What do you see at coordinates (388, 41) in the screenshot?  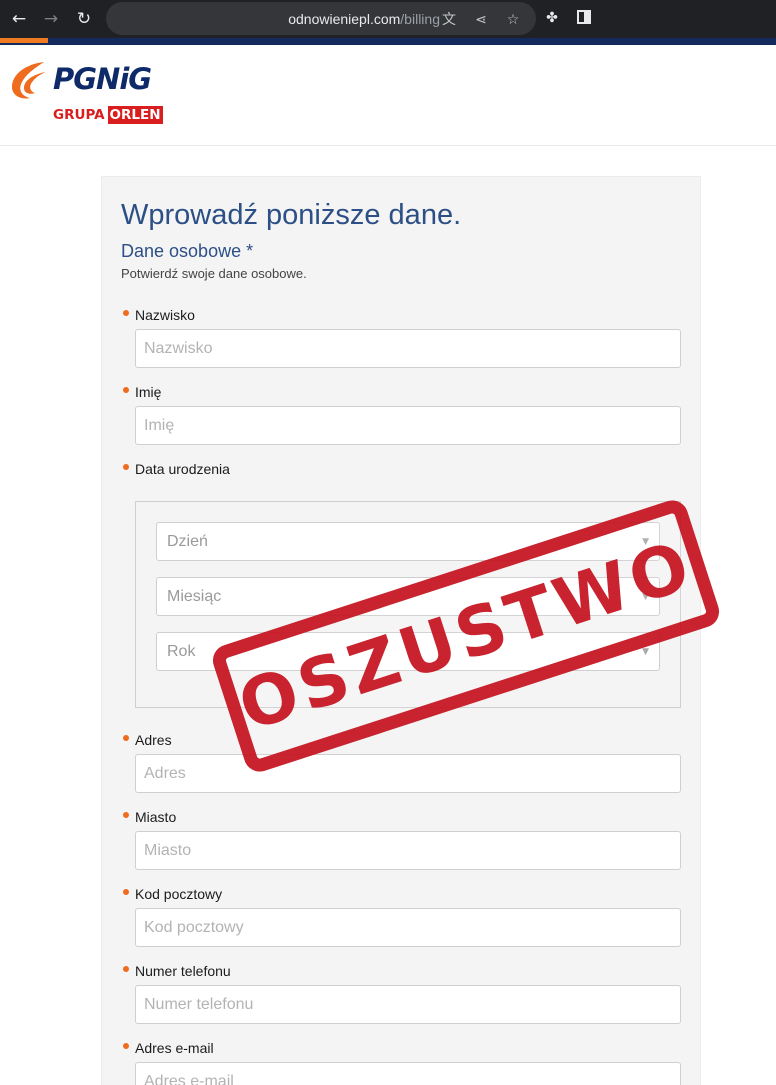 I see `page-load-bar` at bounding box center [388, 41].